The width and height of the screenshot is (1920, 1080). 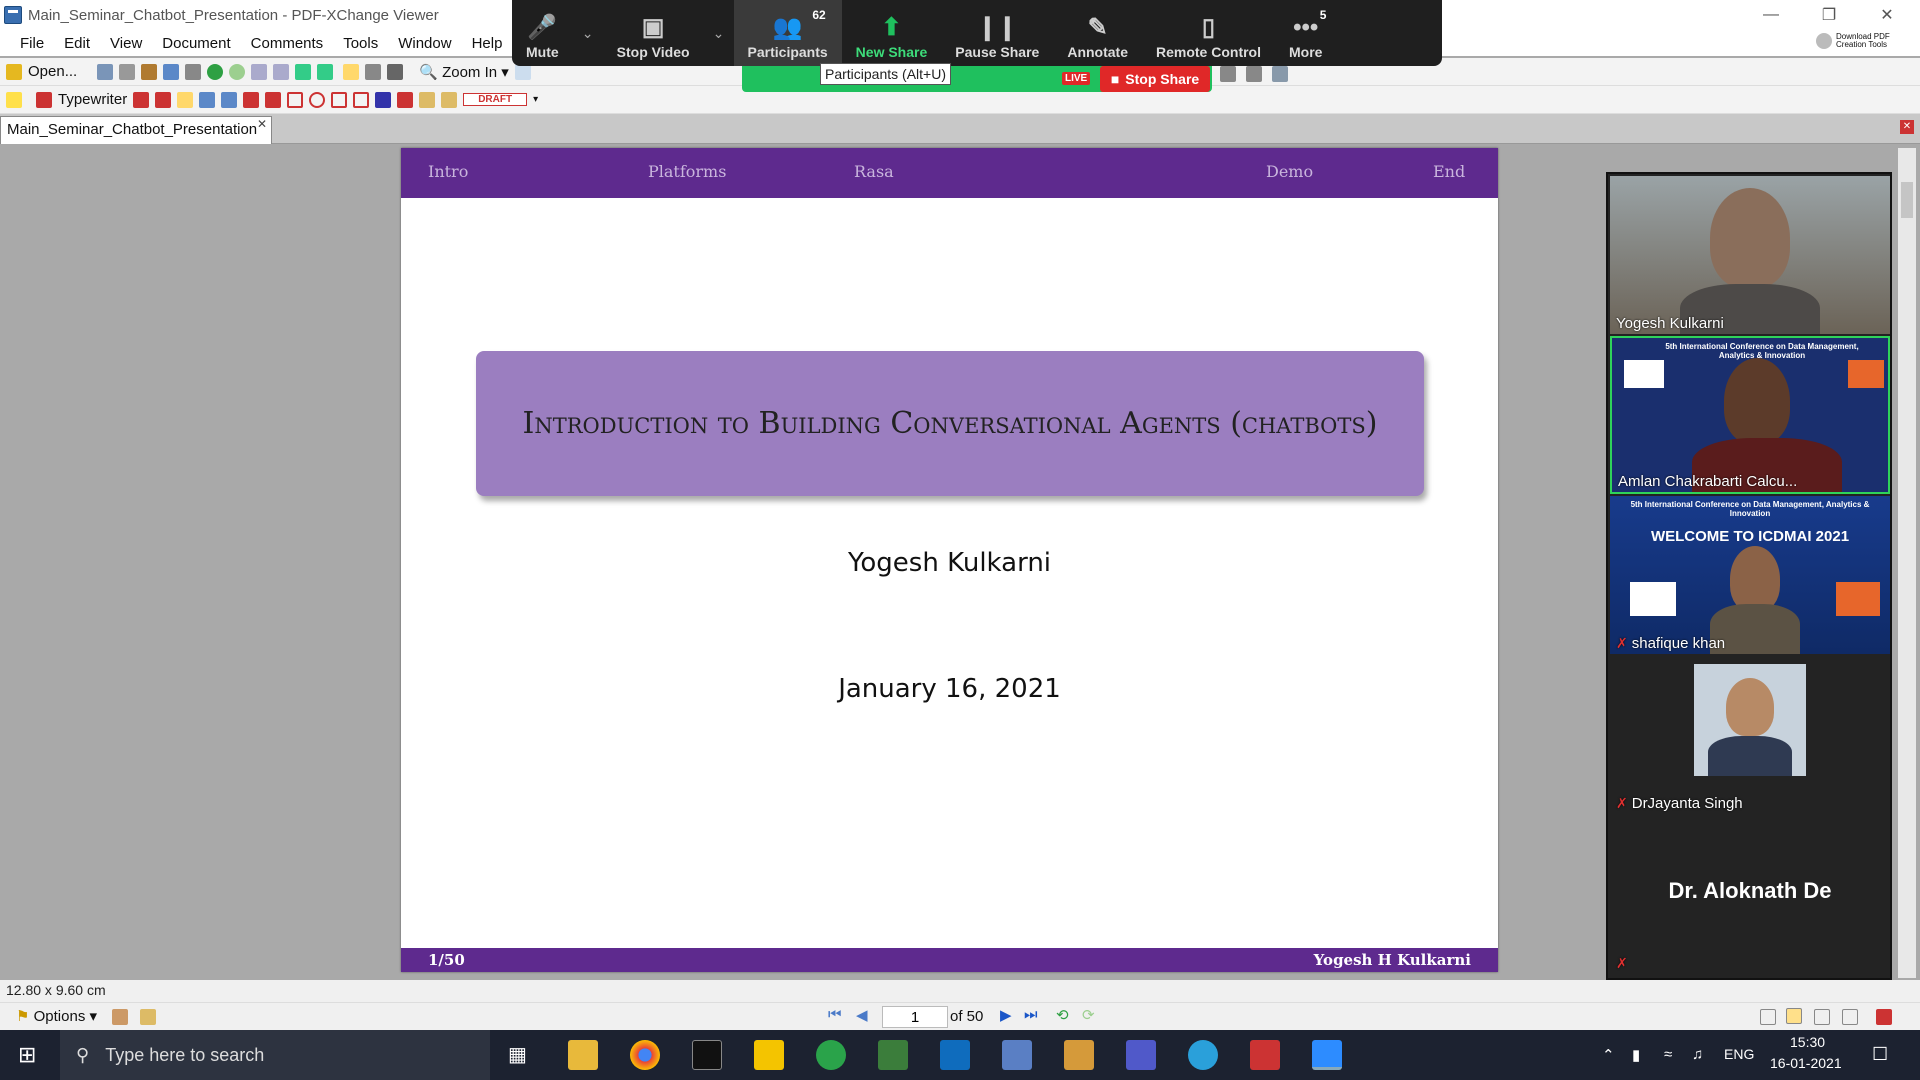 I want to click on undo-icon, so click(x=259, y=71).